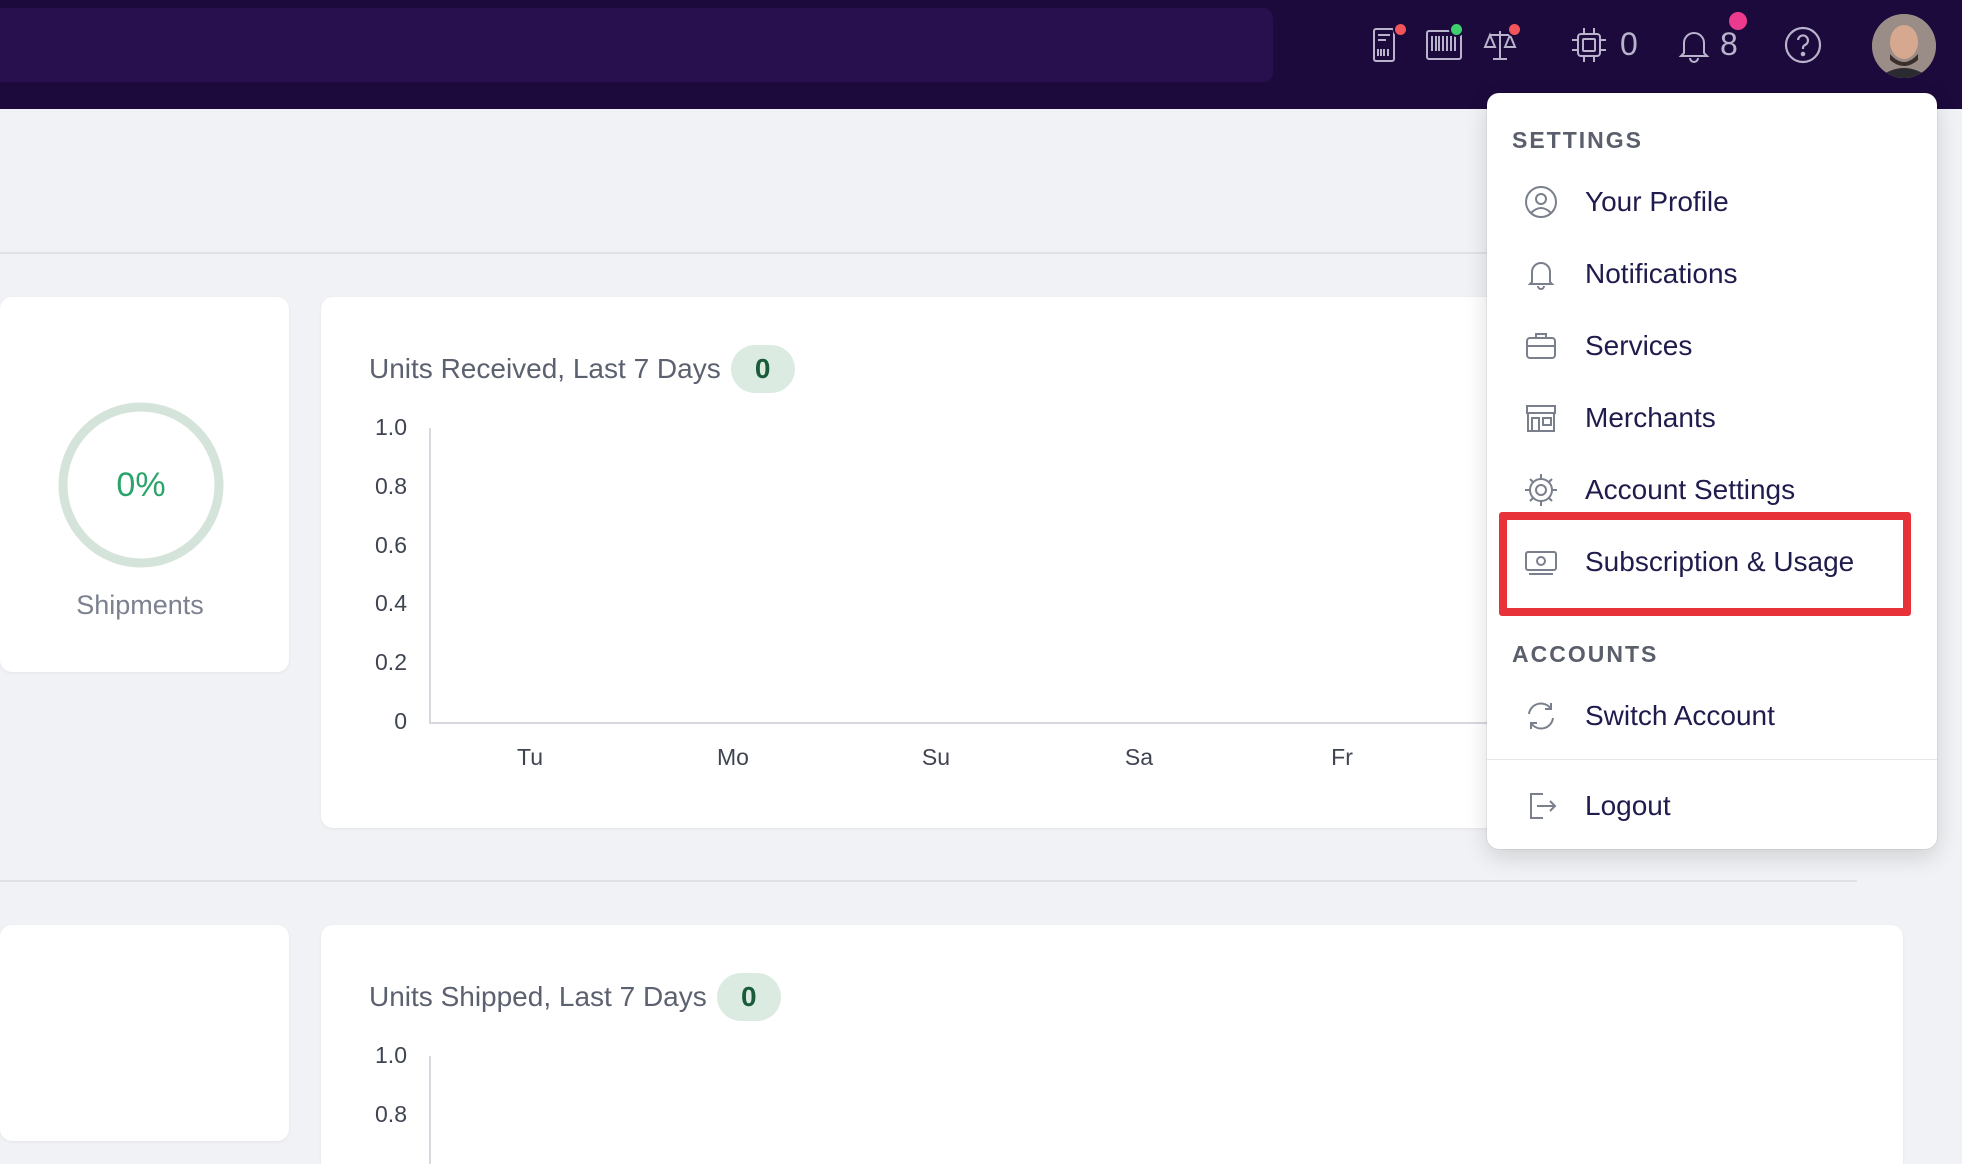 This screenshot has width=1962, height=1164. I want to click on user-circle-icon, so click(1541, 202).